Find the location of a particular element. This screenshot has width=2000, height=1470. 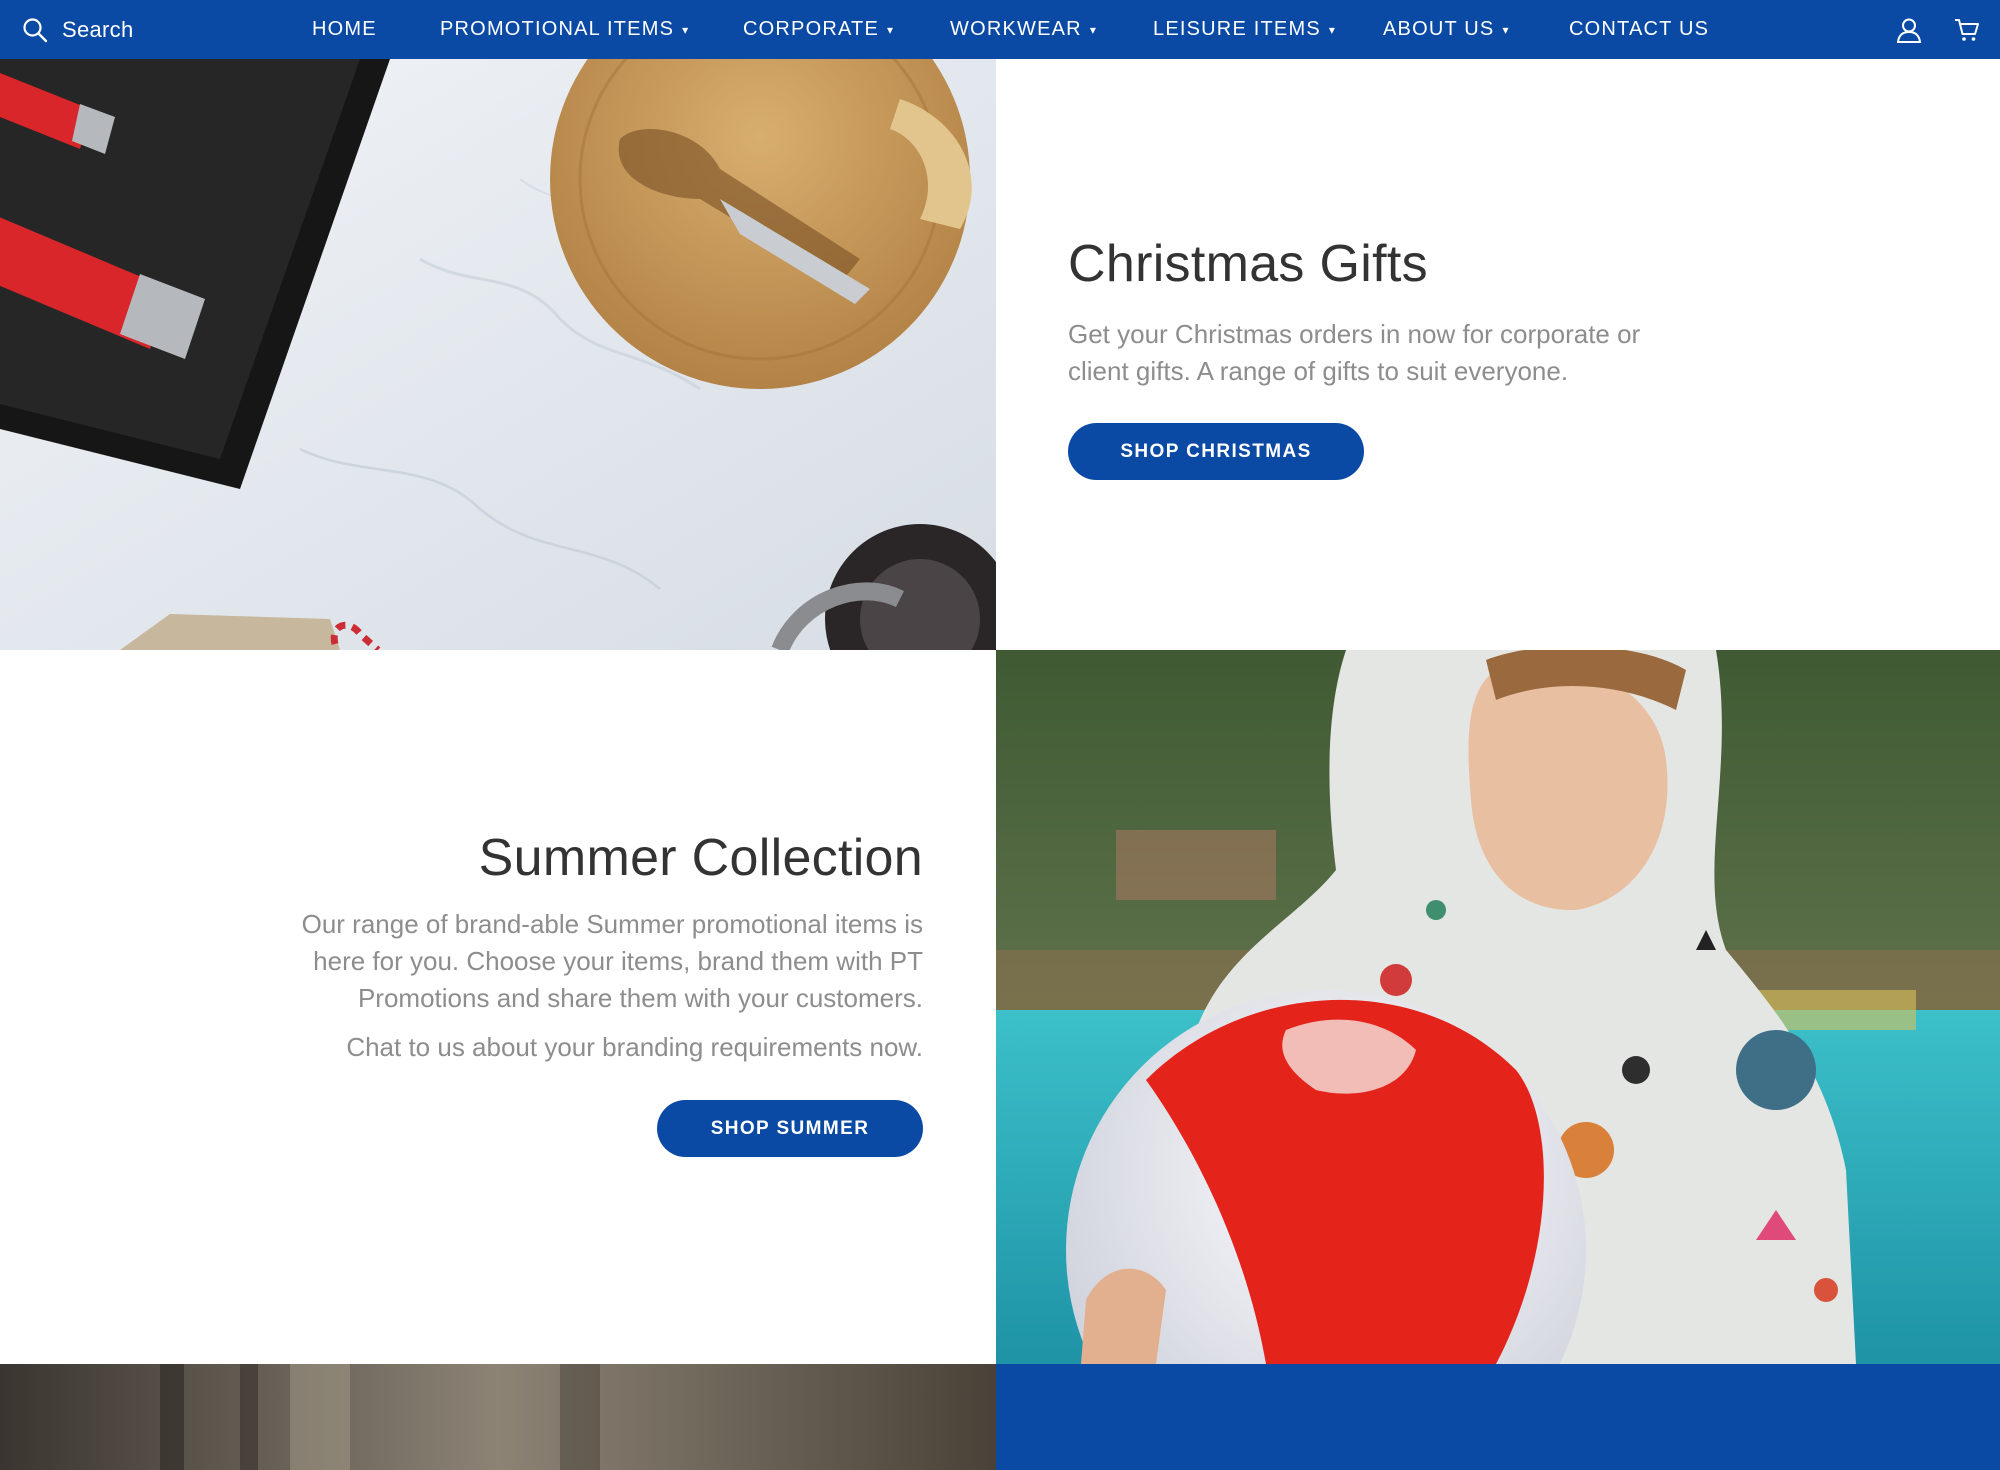

header-icons is located at coordinates (1938, 29).